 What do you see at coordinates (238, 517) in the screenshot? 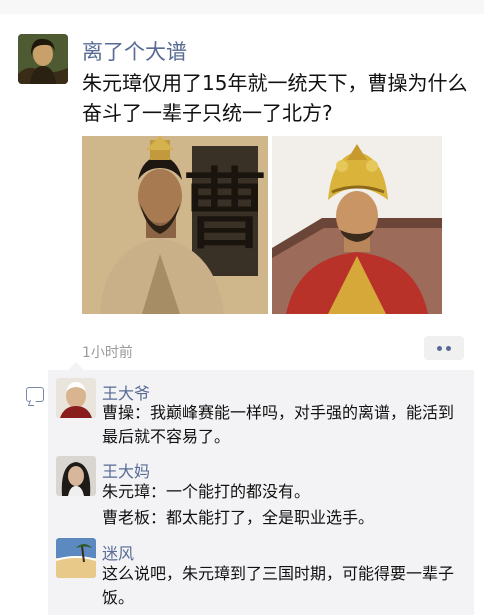
I see `comment-text-2b: 曹老板：都太能打了，全是职业选手。` at bounding box center [238, 517].